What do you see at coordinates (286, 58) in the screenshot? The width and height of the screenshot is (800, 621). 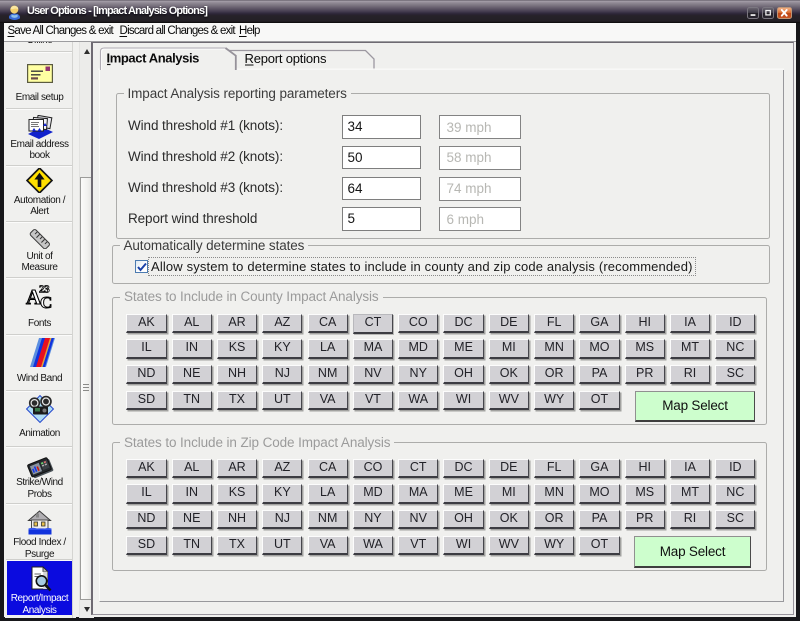 I see `svg-text: Report options` at bounding box center [286, 58].